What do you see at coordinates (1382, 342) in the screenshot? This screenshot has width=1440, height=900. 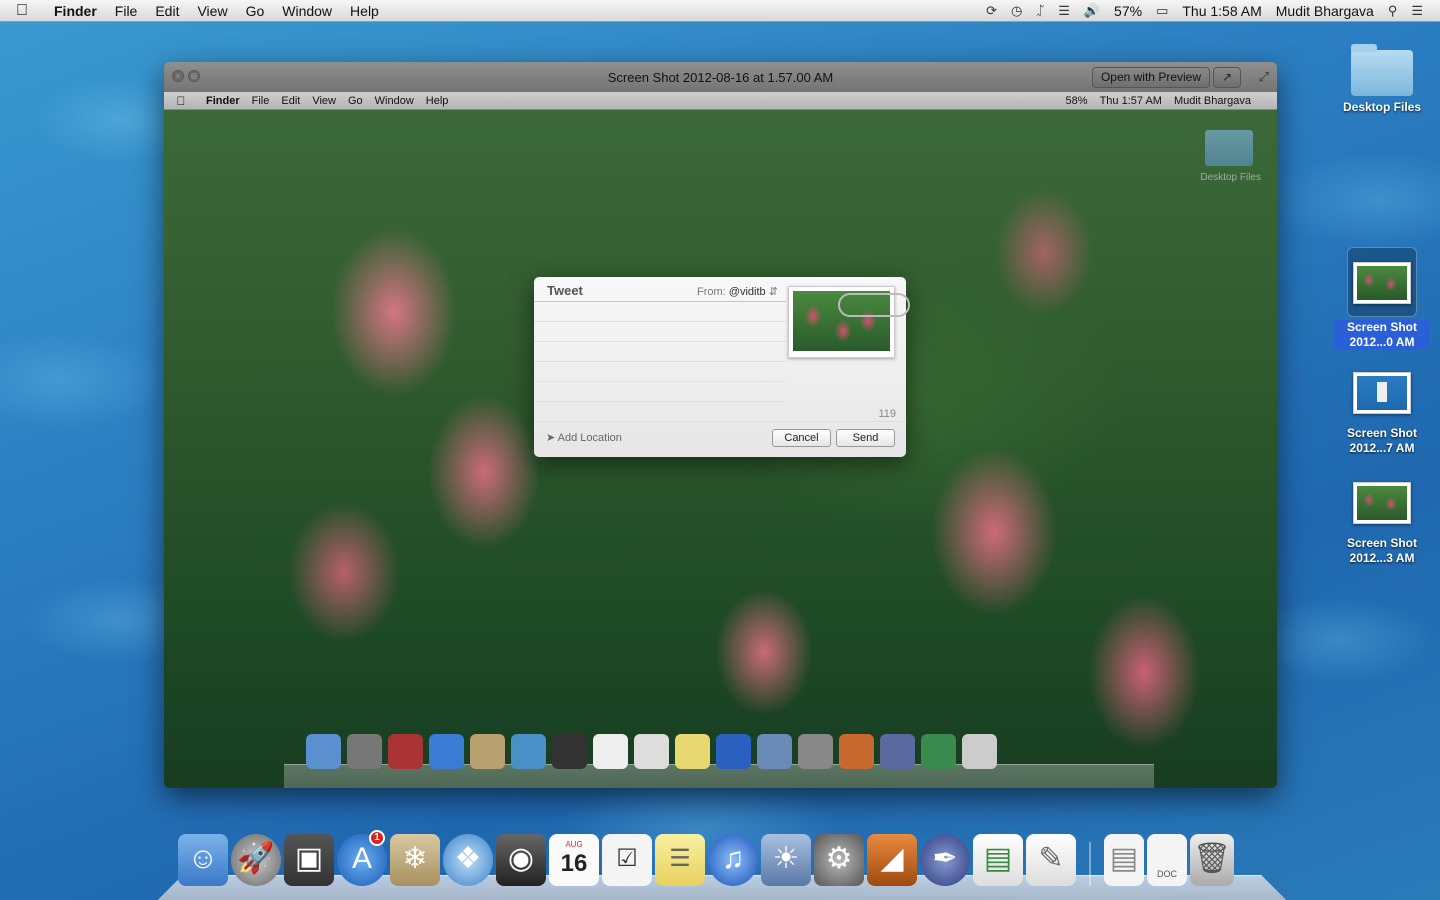 I see `label-line-2: 2012...0 AM` at bounding box center [1382, 342].